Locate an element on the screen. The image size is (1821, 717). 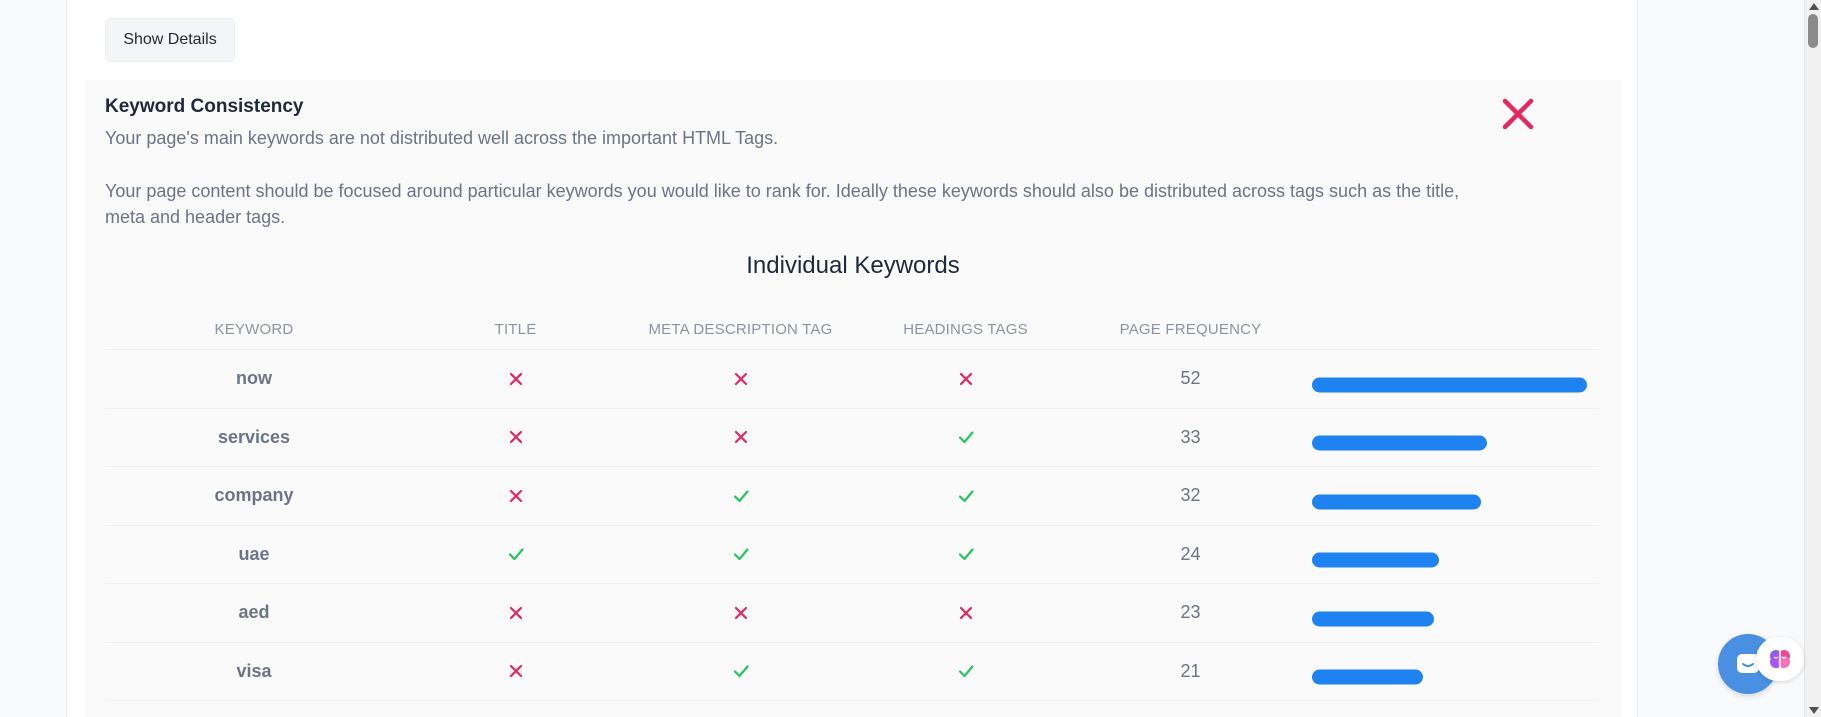
frequency-text: 23 is located at coordinates (1190, 612).